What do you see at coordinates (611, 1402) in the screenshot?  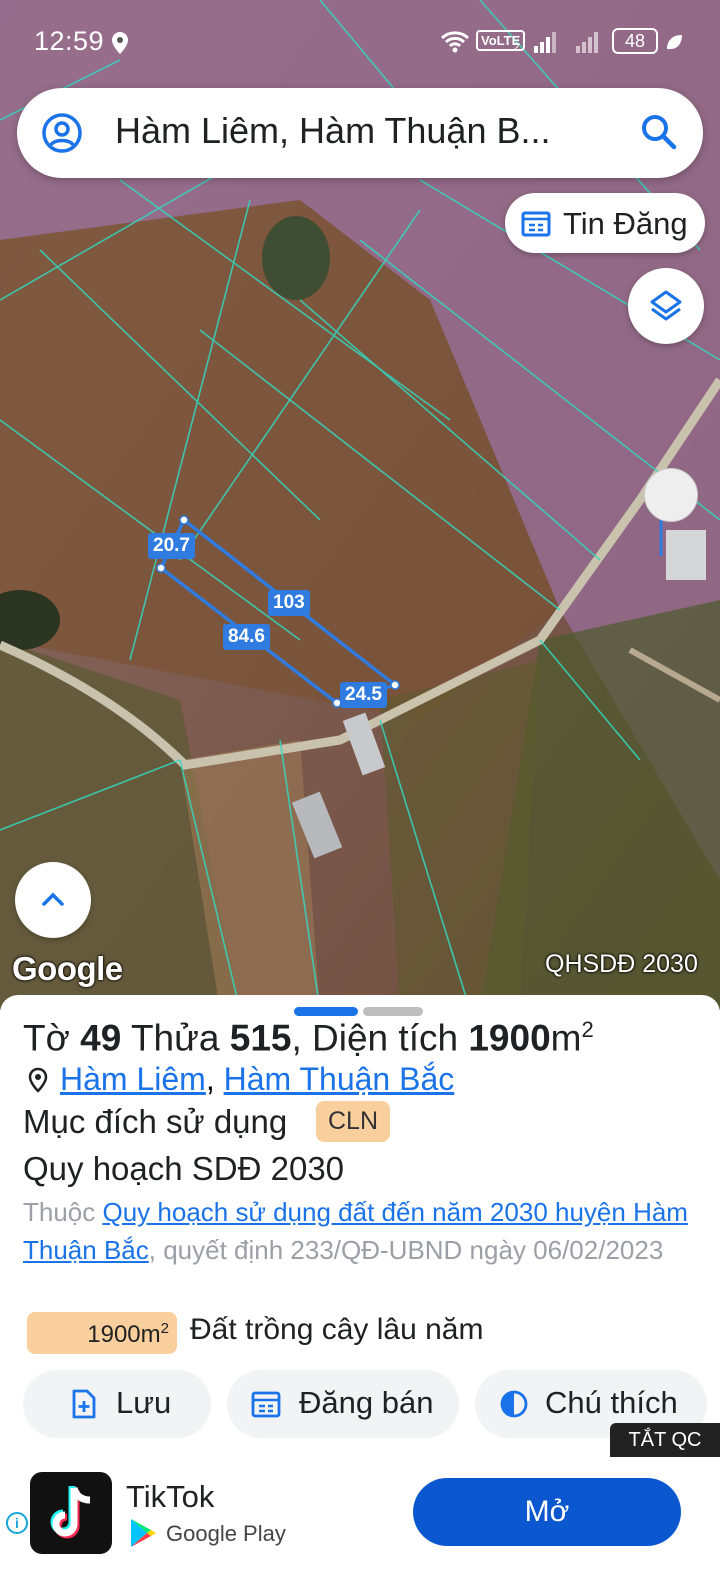 I see `legend-label: Chú thích` at bounding box center [611, 1402].